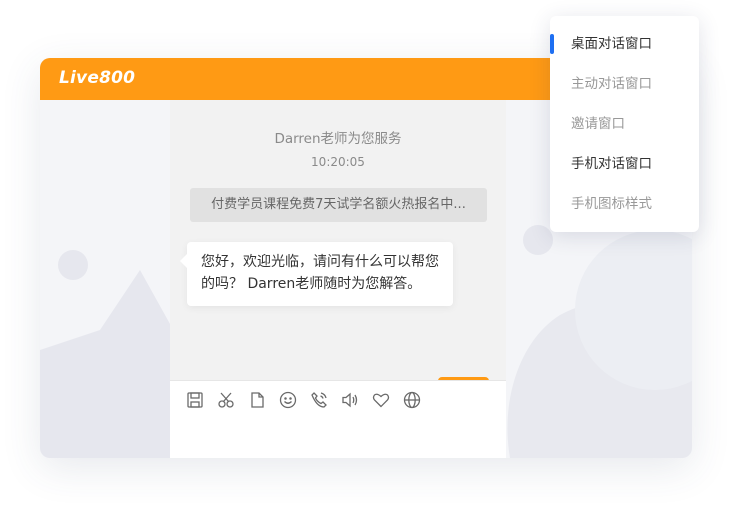 The image size is (732, 524). What do you see at coordinates (288, 400) in the screenshot?
I see `smile-icon` at bounding box center [288, 400].